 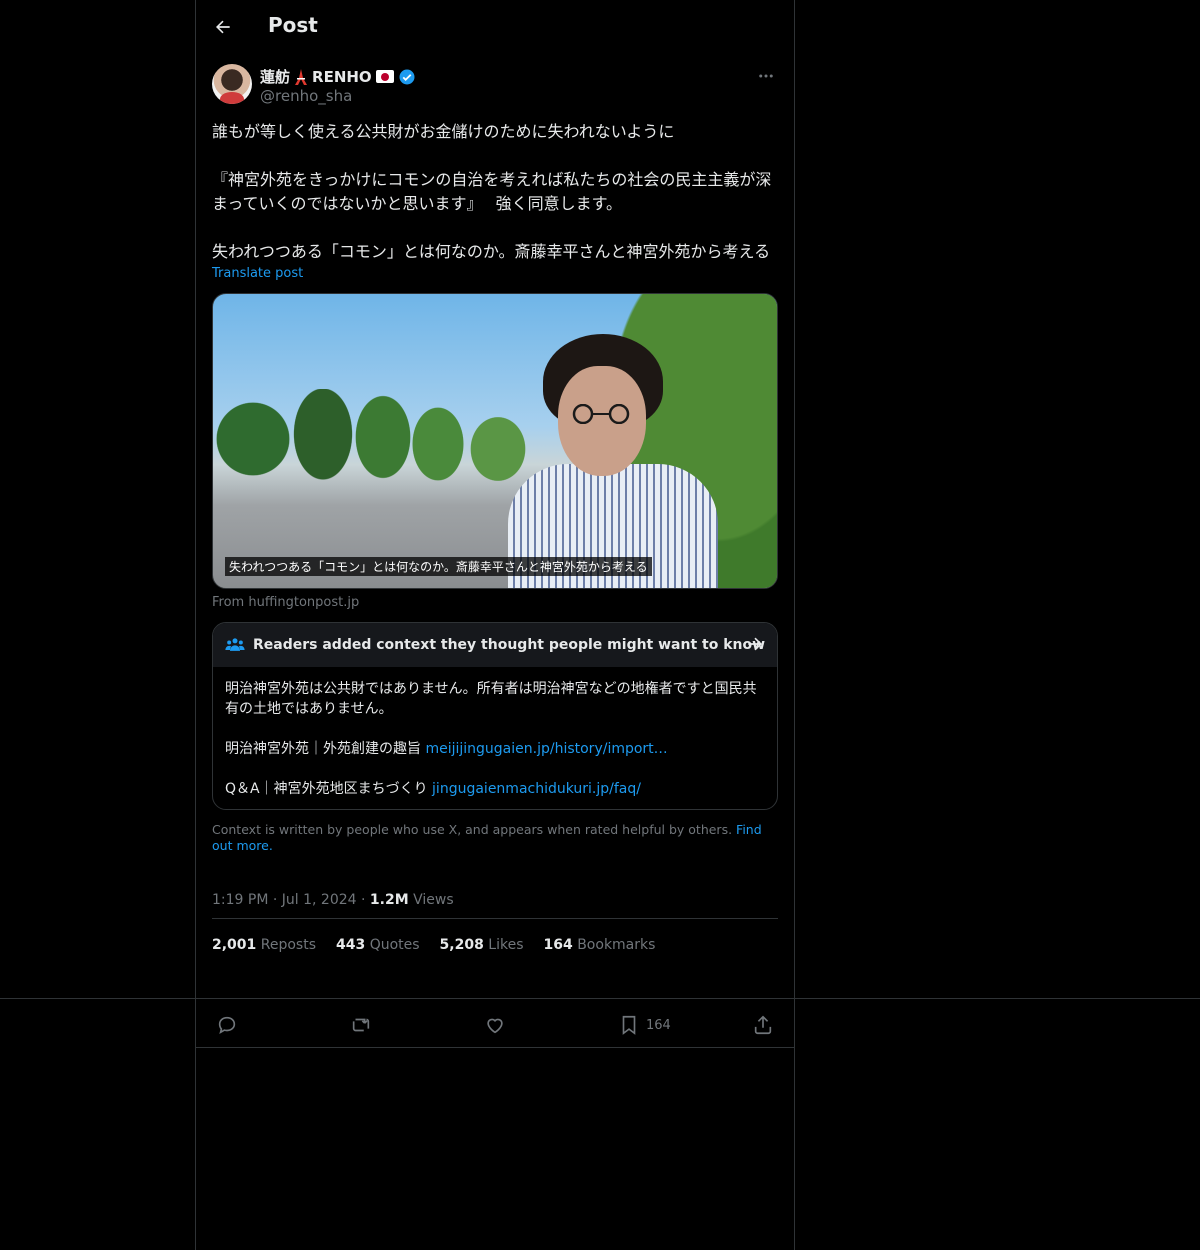 What do you see at coordinates (325, 749) in the screenshot?
I see `note-reference-1-label: 明治神宮外苑｜外苑創建の趣旨` at bounding box center [325, 749].